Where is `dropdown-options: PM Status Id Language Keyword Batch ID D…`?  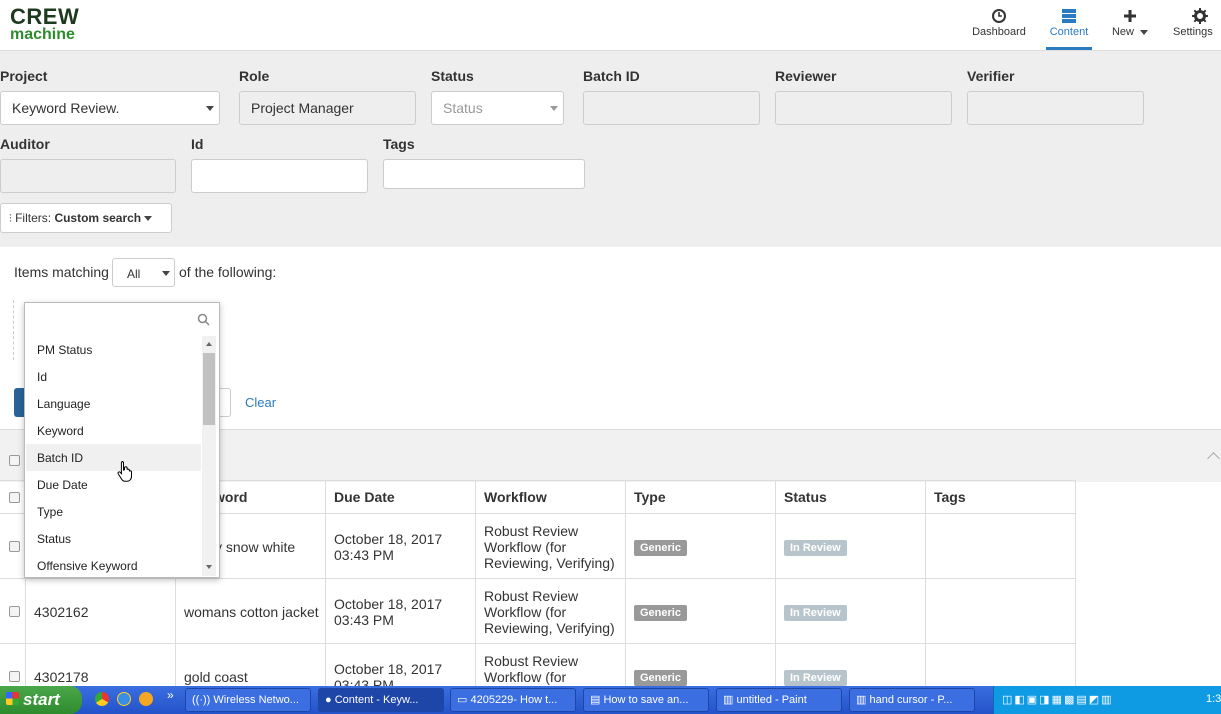 dropdown-options: PM Status Id Language Keyword Batch ID D… is located at coordinates (113, 456).